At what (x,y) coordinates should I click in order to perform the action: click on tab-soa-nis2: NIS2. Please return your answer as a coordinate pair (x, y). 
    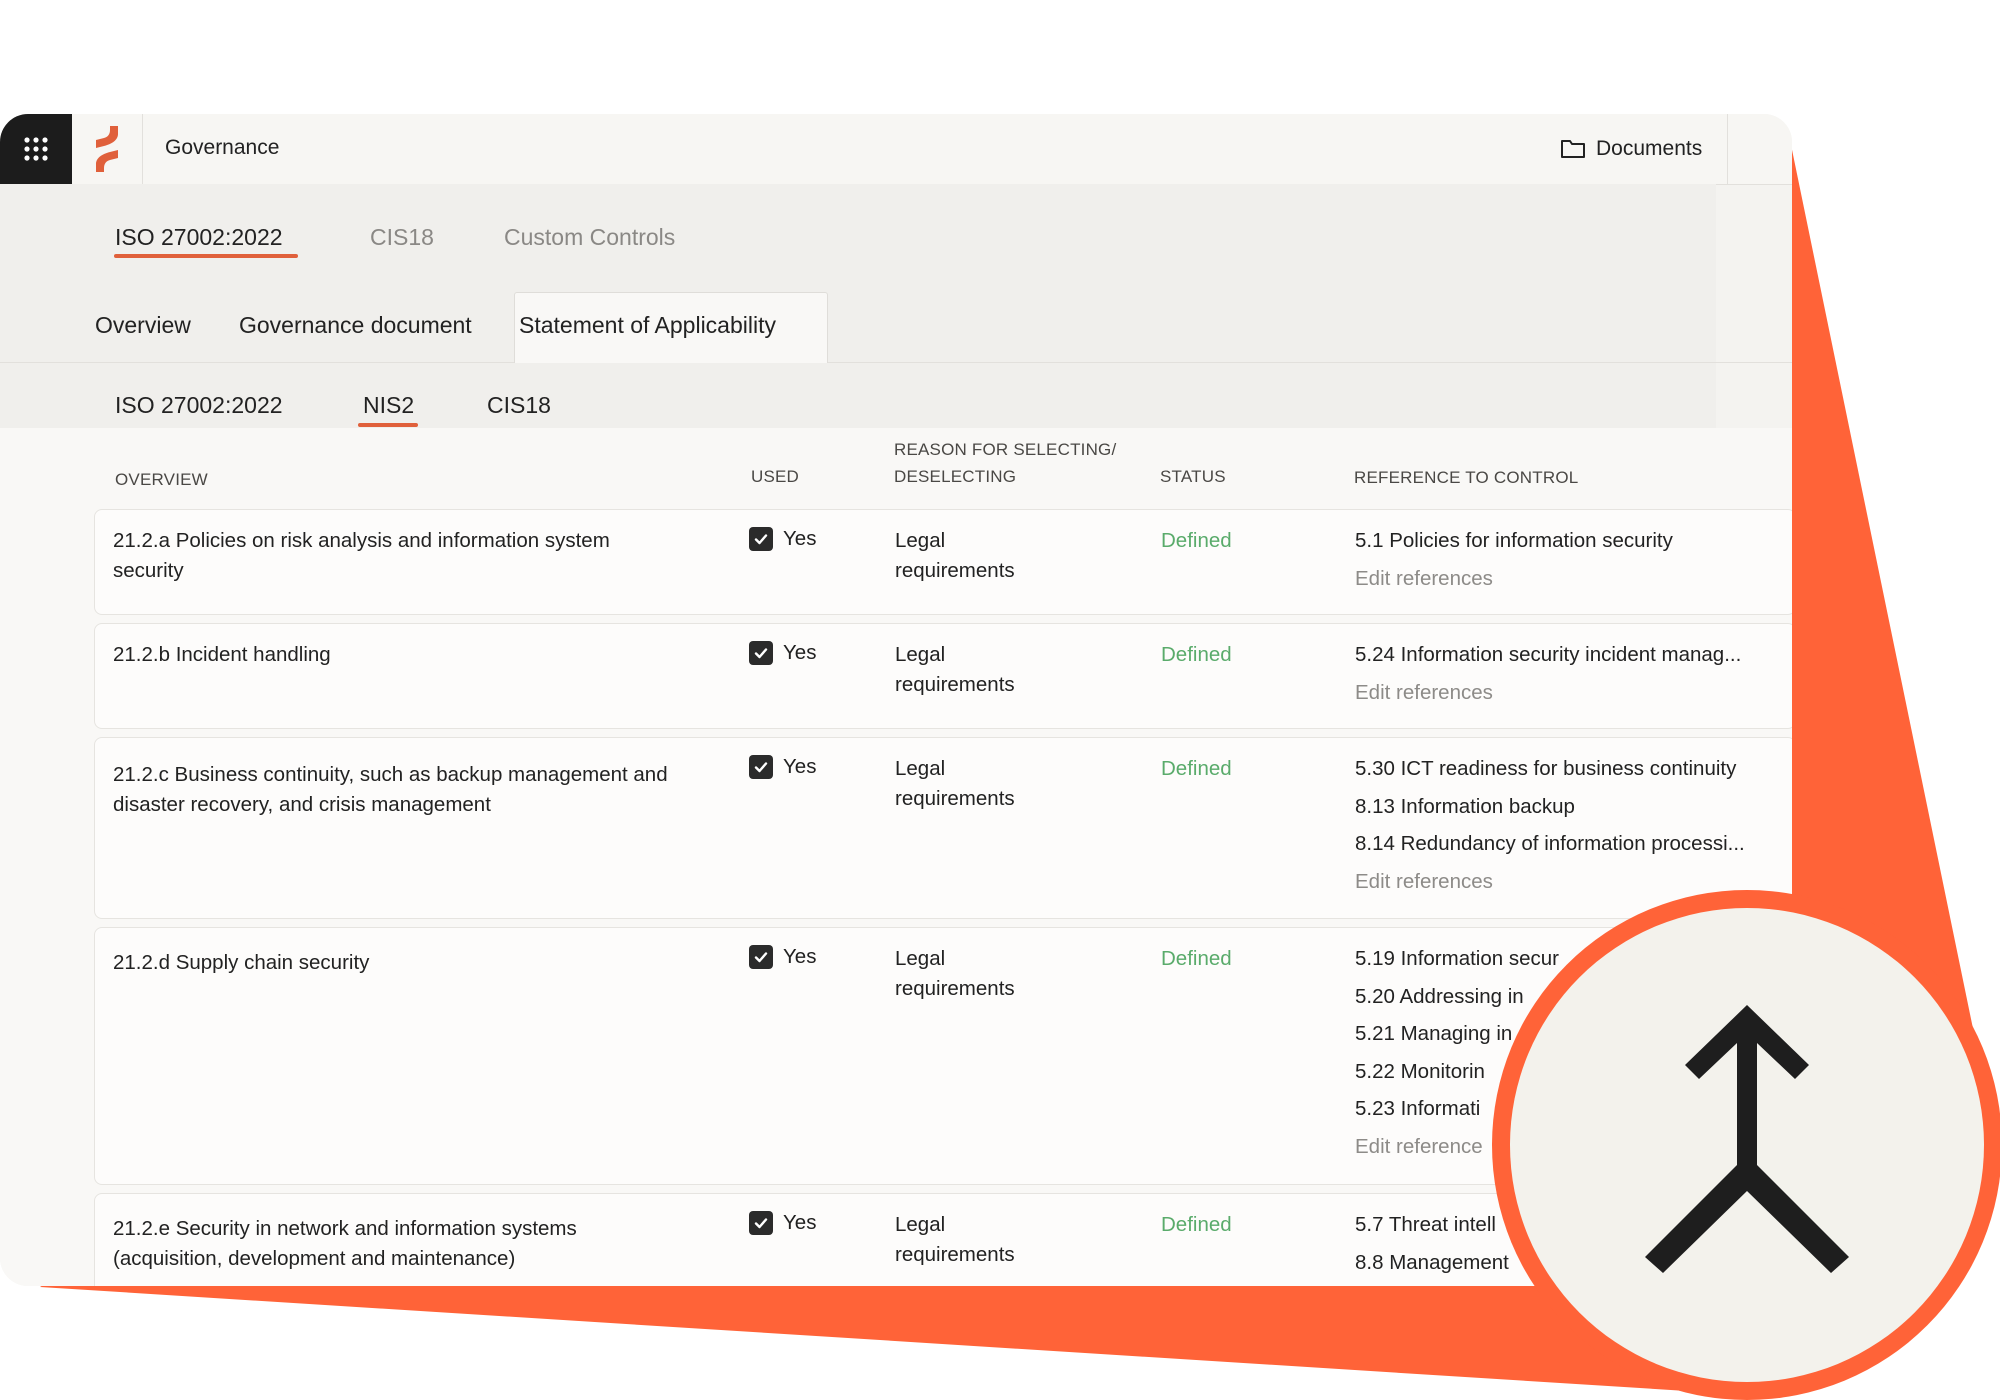
    Looking at the image, I should click on (388, 405).